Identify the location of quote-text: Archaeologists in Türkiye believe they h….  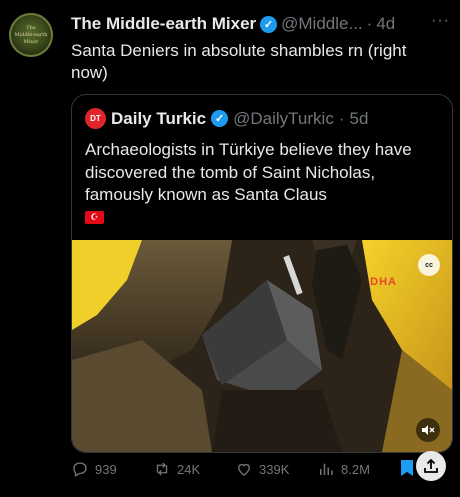
(248, 172).